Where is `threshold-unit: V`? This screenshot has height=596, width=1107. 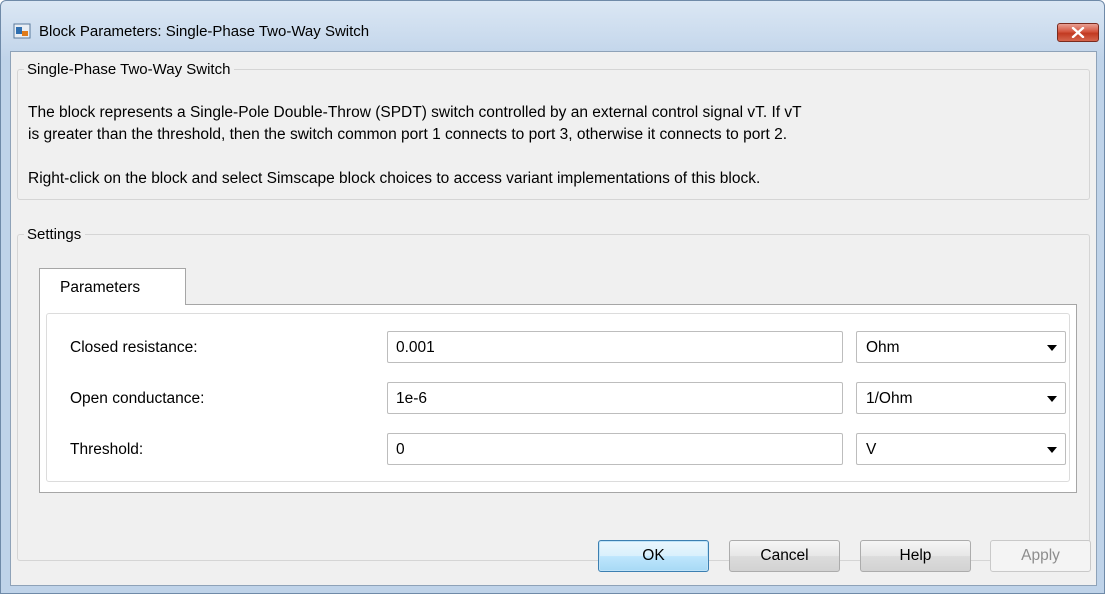
threshold-unit: V is located at coordinates (871, 449).